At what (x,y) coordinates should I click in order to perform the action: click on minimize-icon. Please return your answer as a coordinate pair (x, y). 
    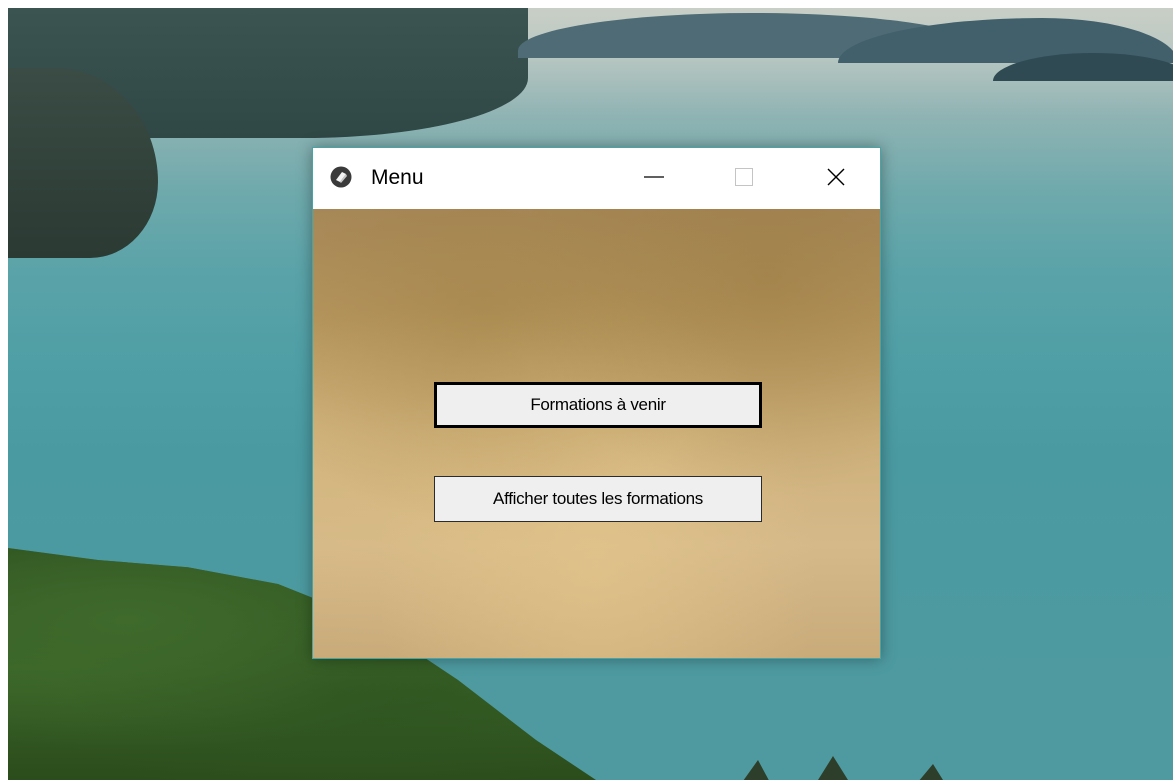
    Looking at the image, I should click on (654, 179).